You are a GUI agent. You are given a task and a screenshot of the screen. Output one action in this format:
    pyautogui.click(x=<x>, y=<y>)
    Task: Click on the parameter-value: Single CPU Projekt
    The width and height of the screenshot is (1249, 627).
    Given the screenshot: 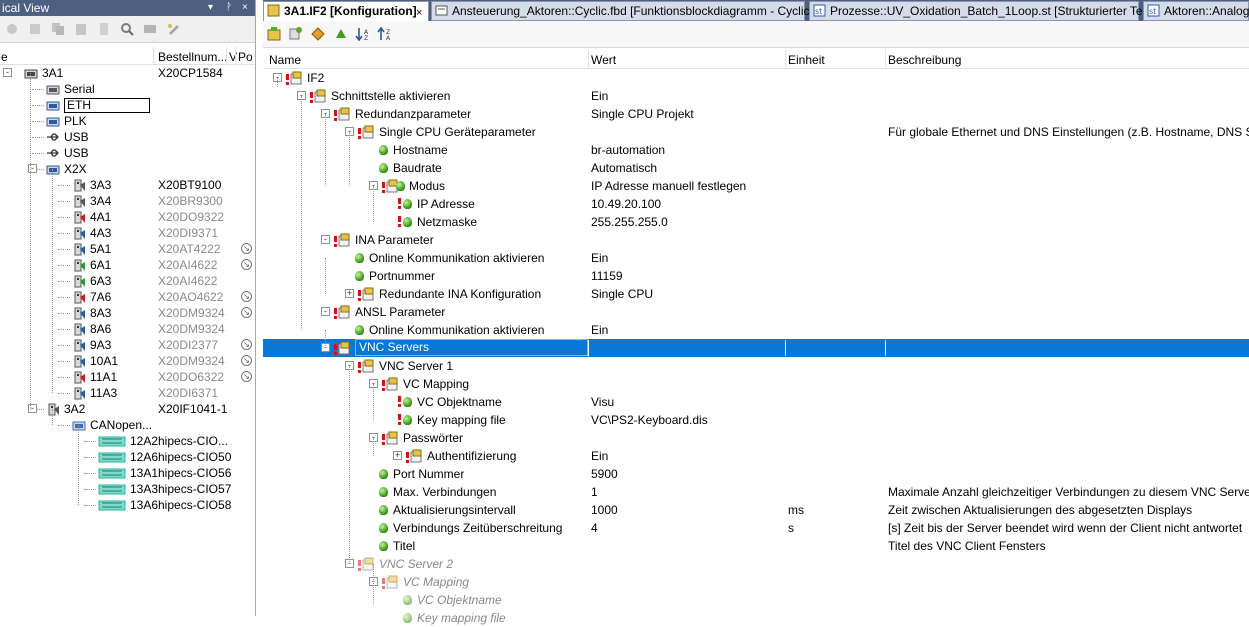 What is the action you would take?
    pyautogui.click(x=642, y=114)
    